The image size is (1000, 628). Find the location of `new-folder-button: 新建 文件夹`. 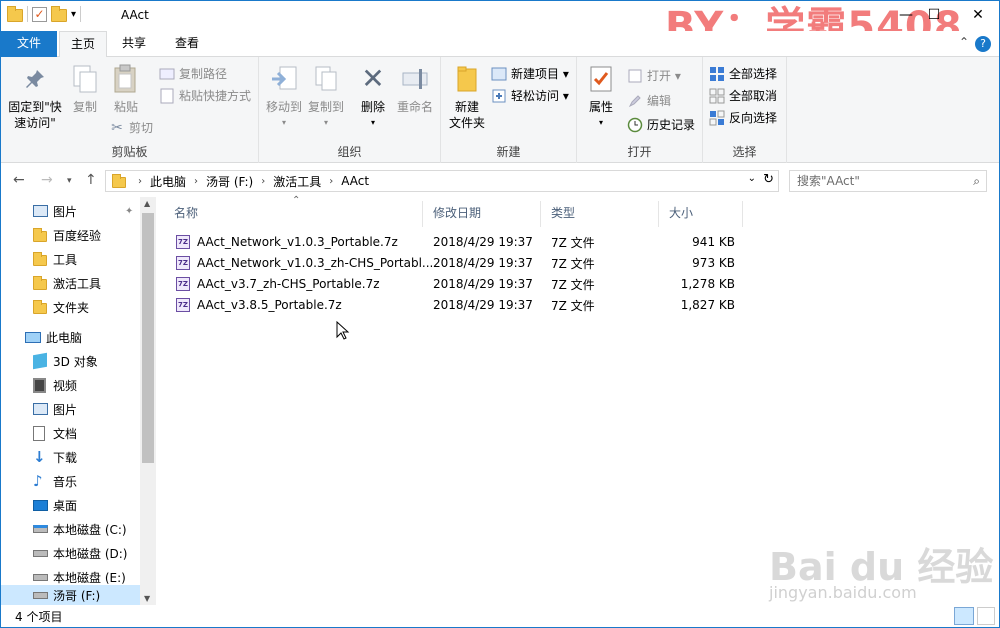

new-folder-button: 新建 文件夹 is located at coordinates (467, 97).